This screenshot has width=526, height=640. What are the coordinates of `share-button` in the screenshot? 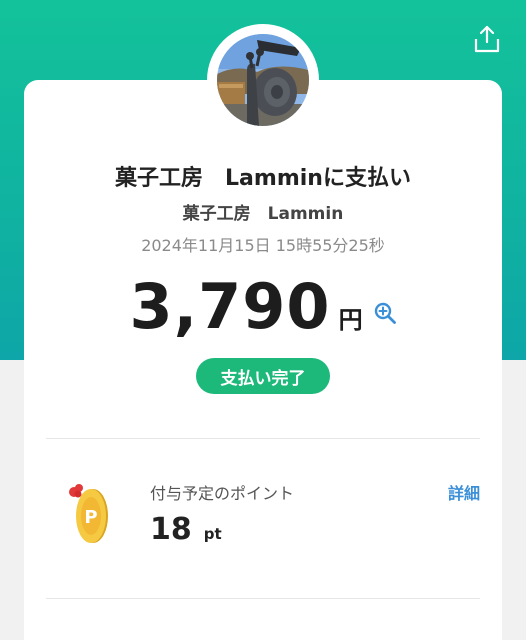 It's located at (487, 39).